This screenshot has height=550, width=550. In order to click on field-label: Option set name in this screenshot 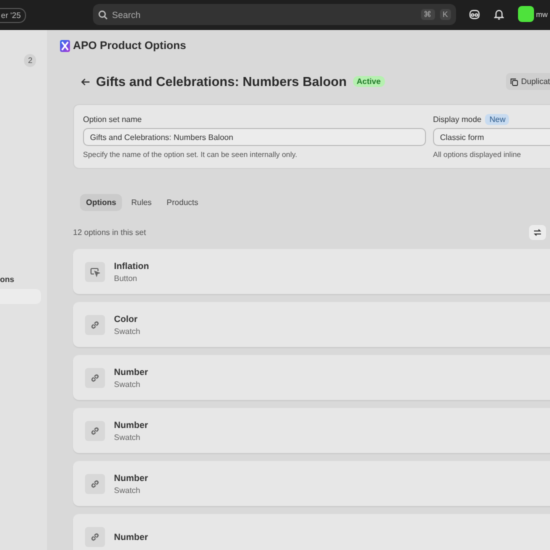, I will do `click(113, 119)`.